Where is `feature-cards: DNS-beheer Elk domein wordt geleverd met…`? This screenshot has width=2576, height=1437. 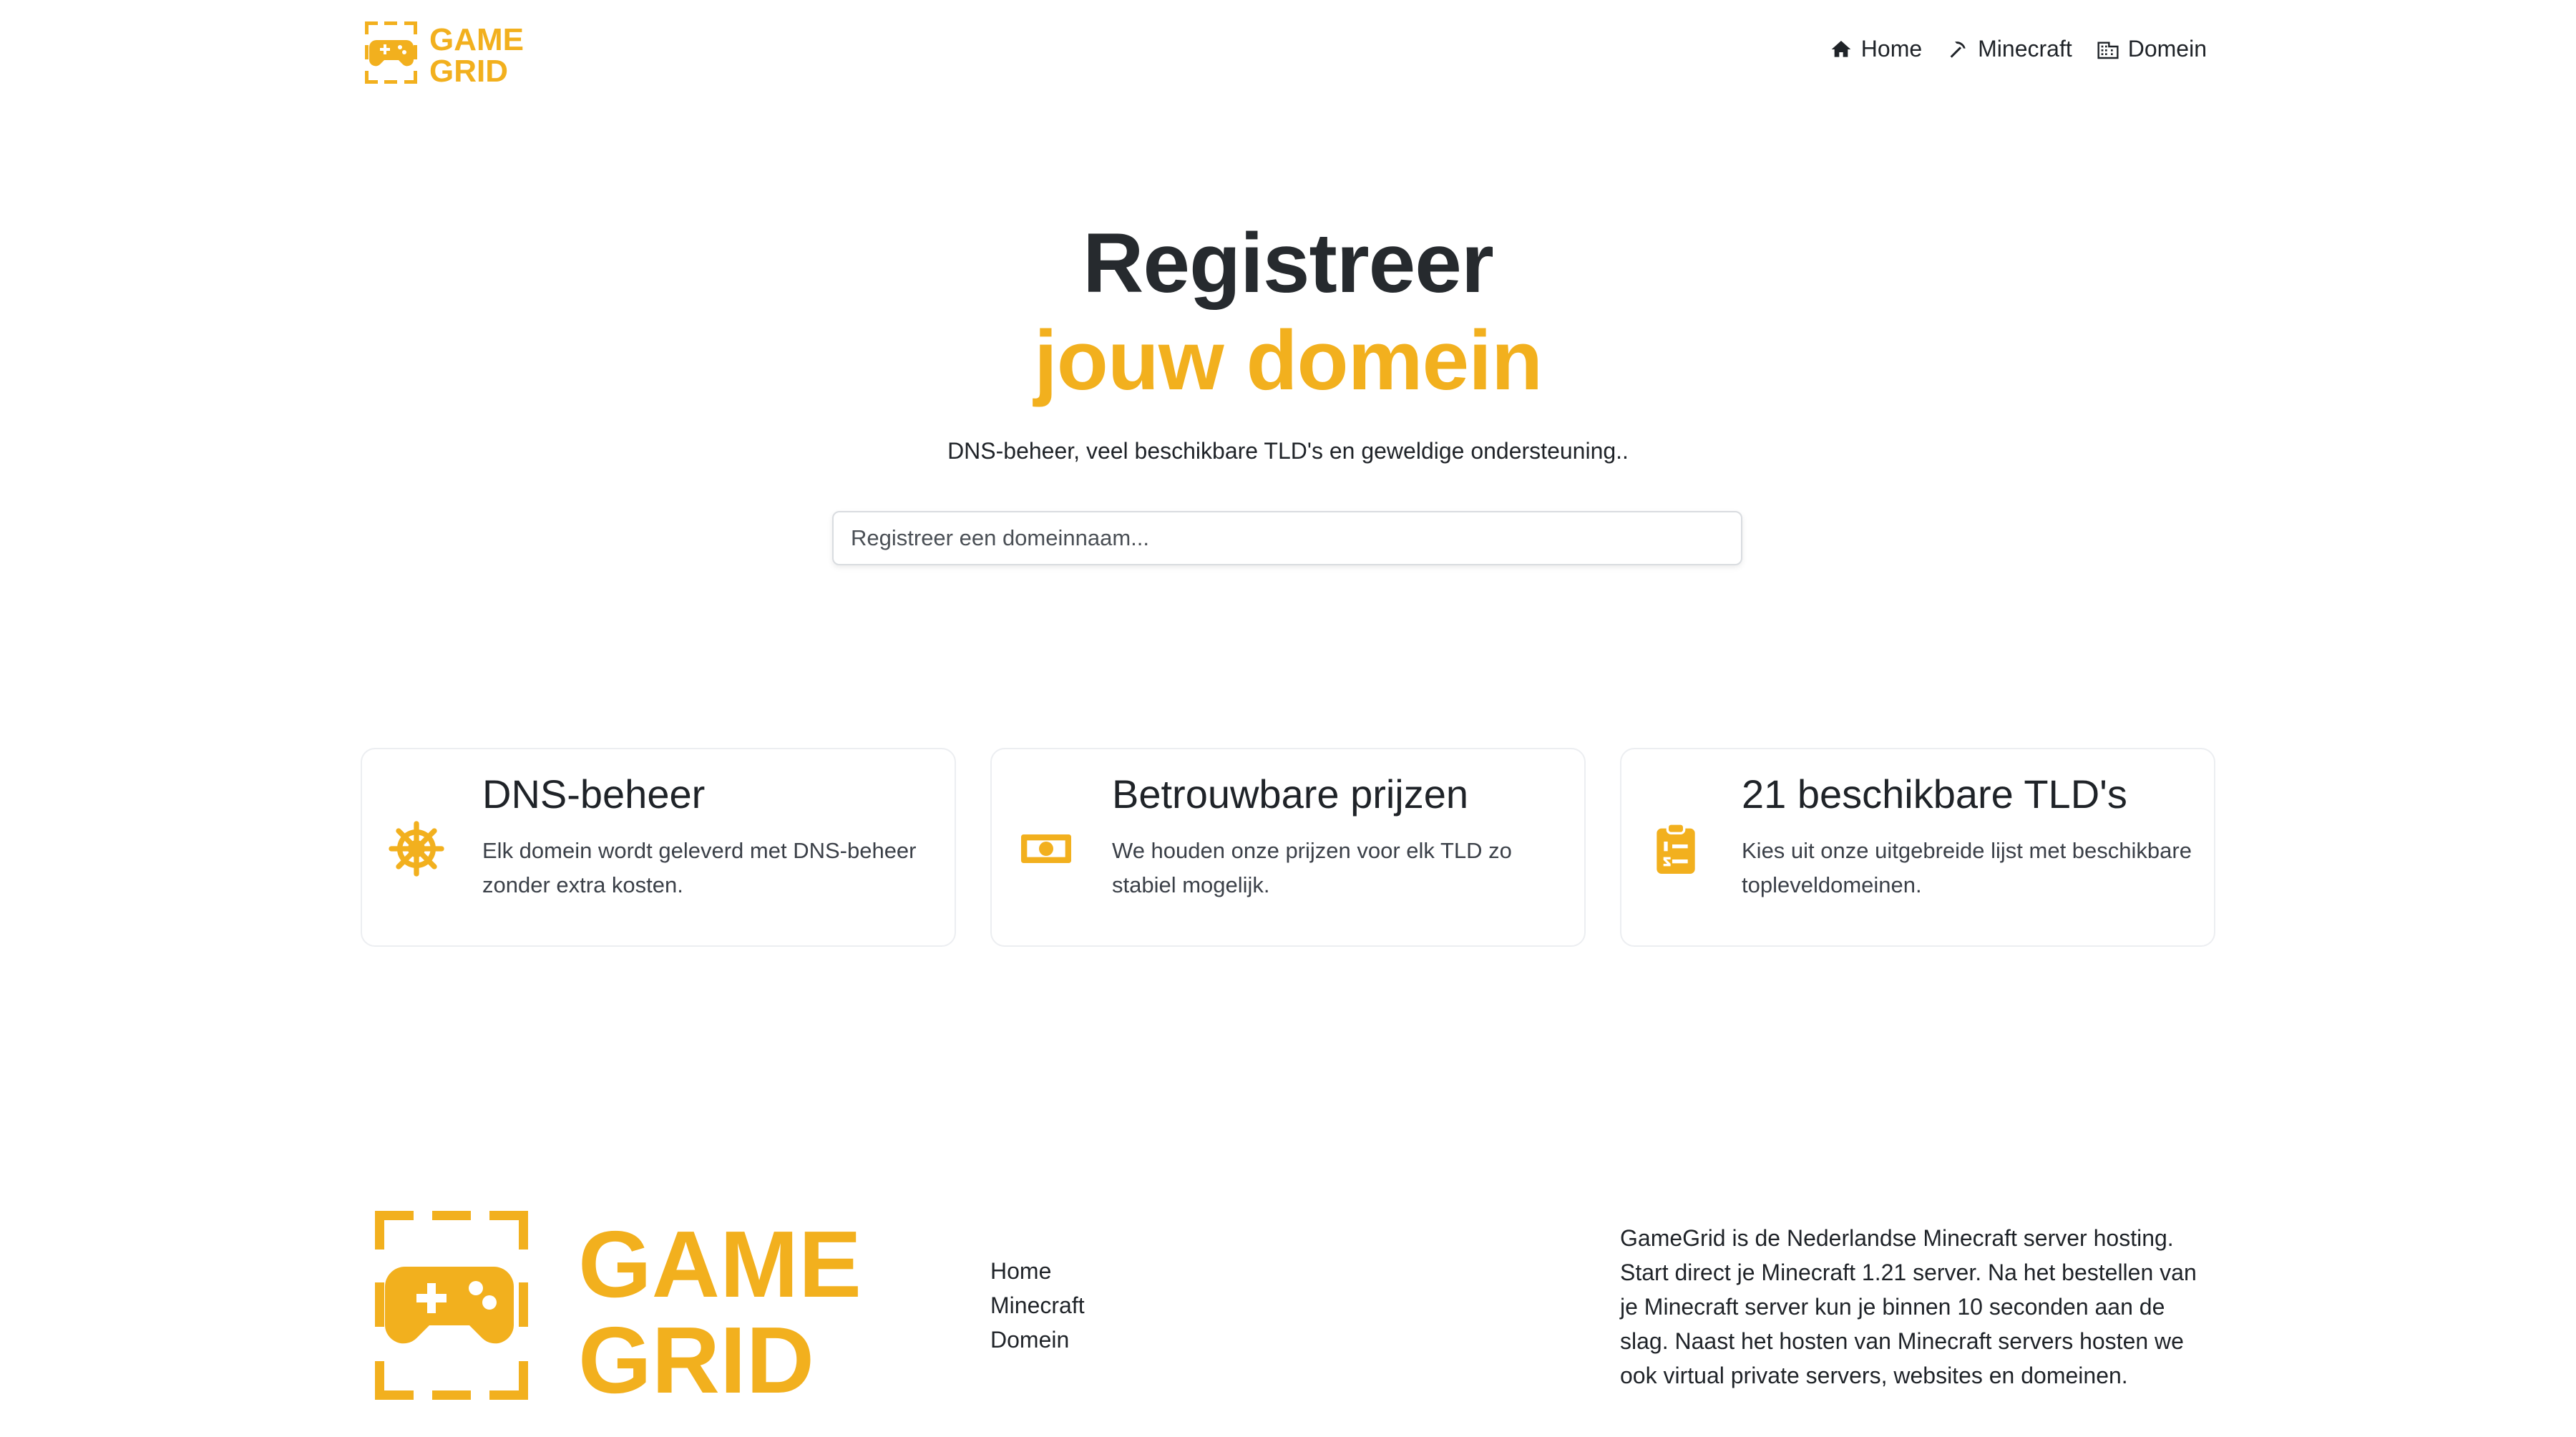
feature-cards: DNS-beheer Elk domein wordt geleverd met… is located at coordinates (1288, 848).